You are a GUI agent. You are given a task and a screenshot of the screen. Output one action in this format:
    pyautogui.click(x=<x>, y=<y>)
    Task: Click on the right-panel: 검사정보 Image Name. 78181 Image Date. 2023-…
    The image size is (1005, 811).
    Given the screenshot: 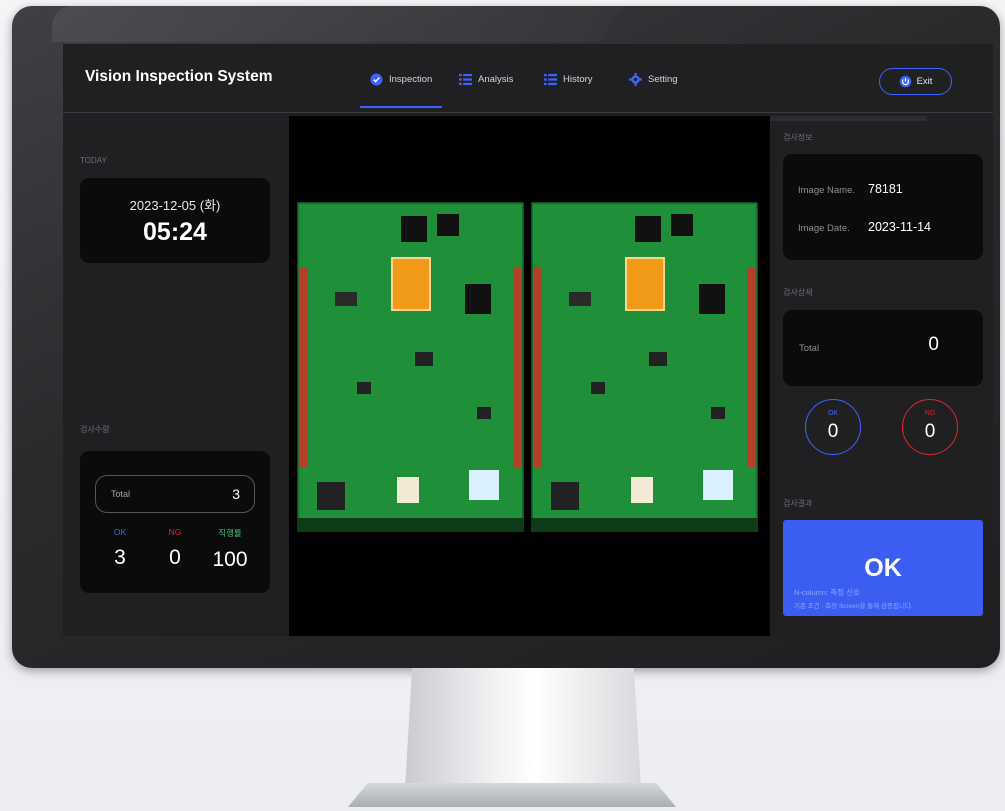 What is the action you would take?
    pyautogui.click(x=883, y=376)
    